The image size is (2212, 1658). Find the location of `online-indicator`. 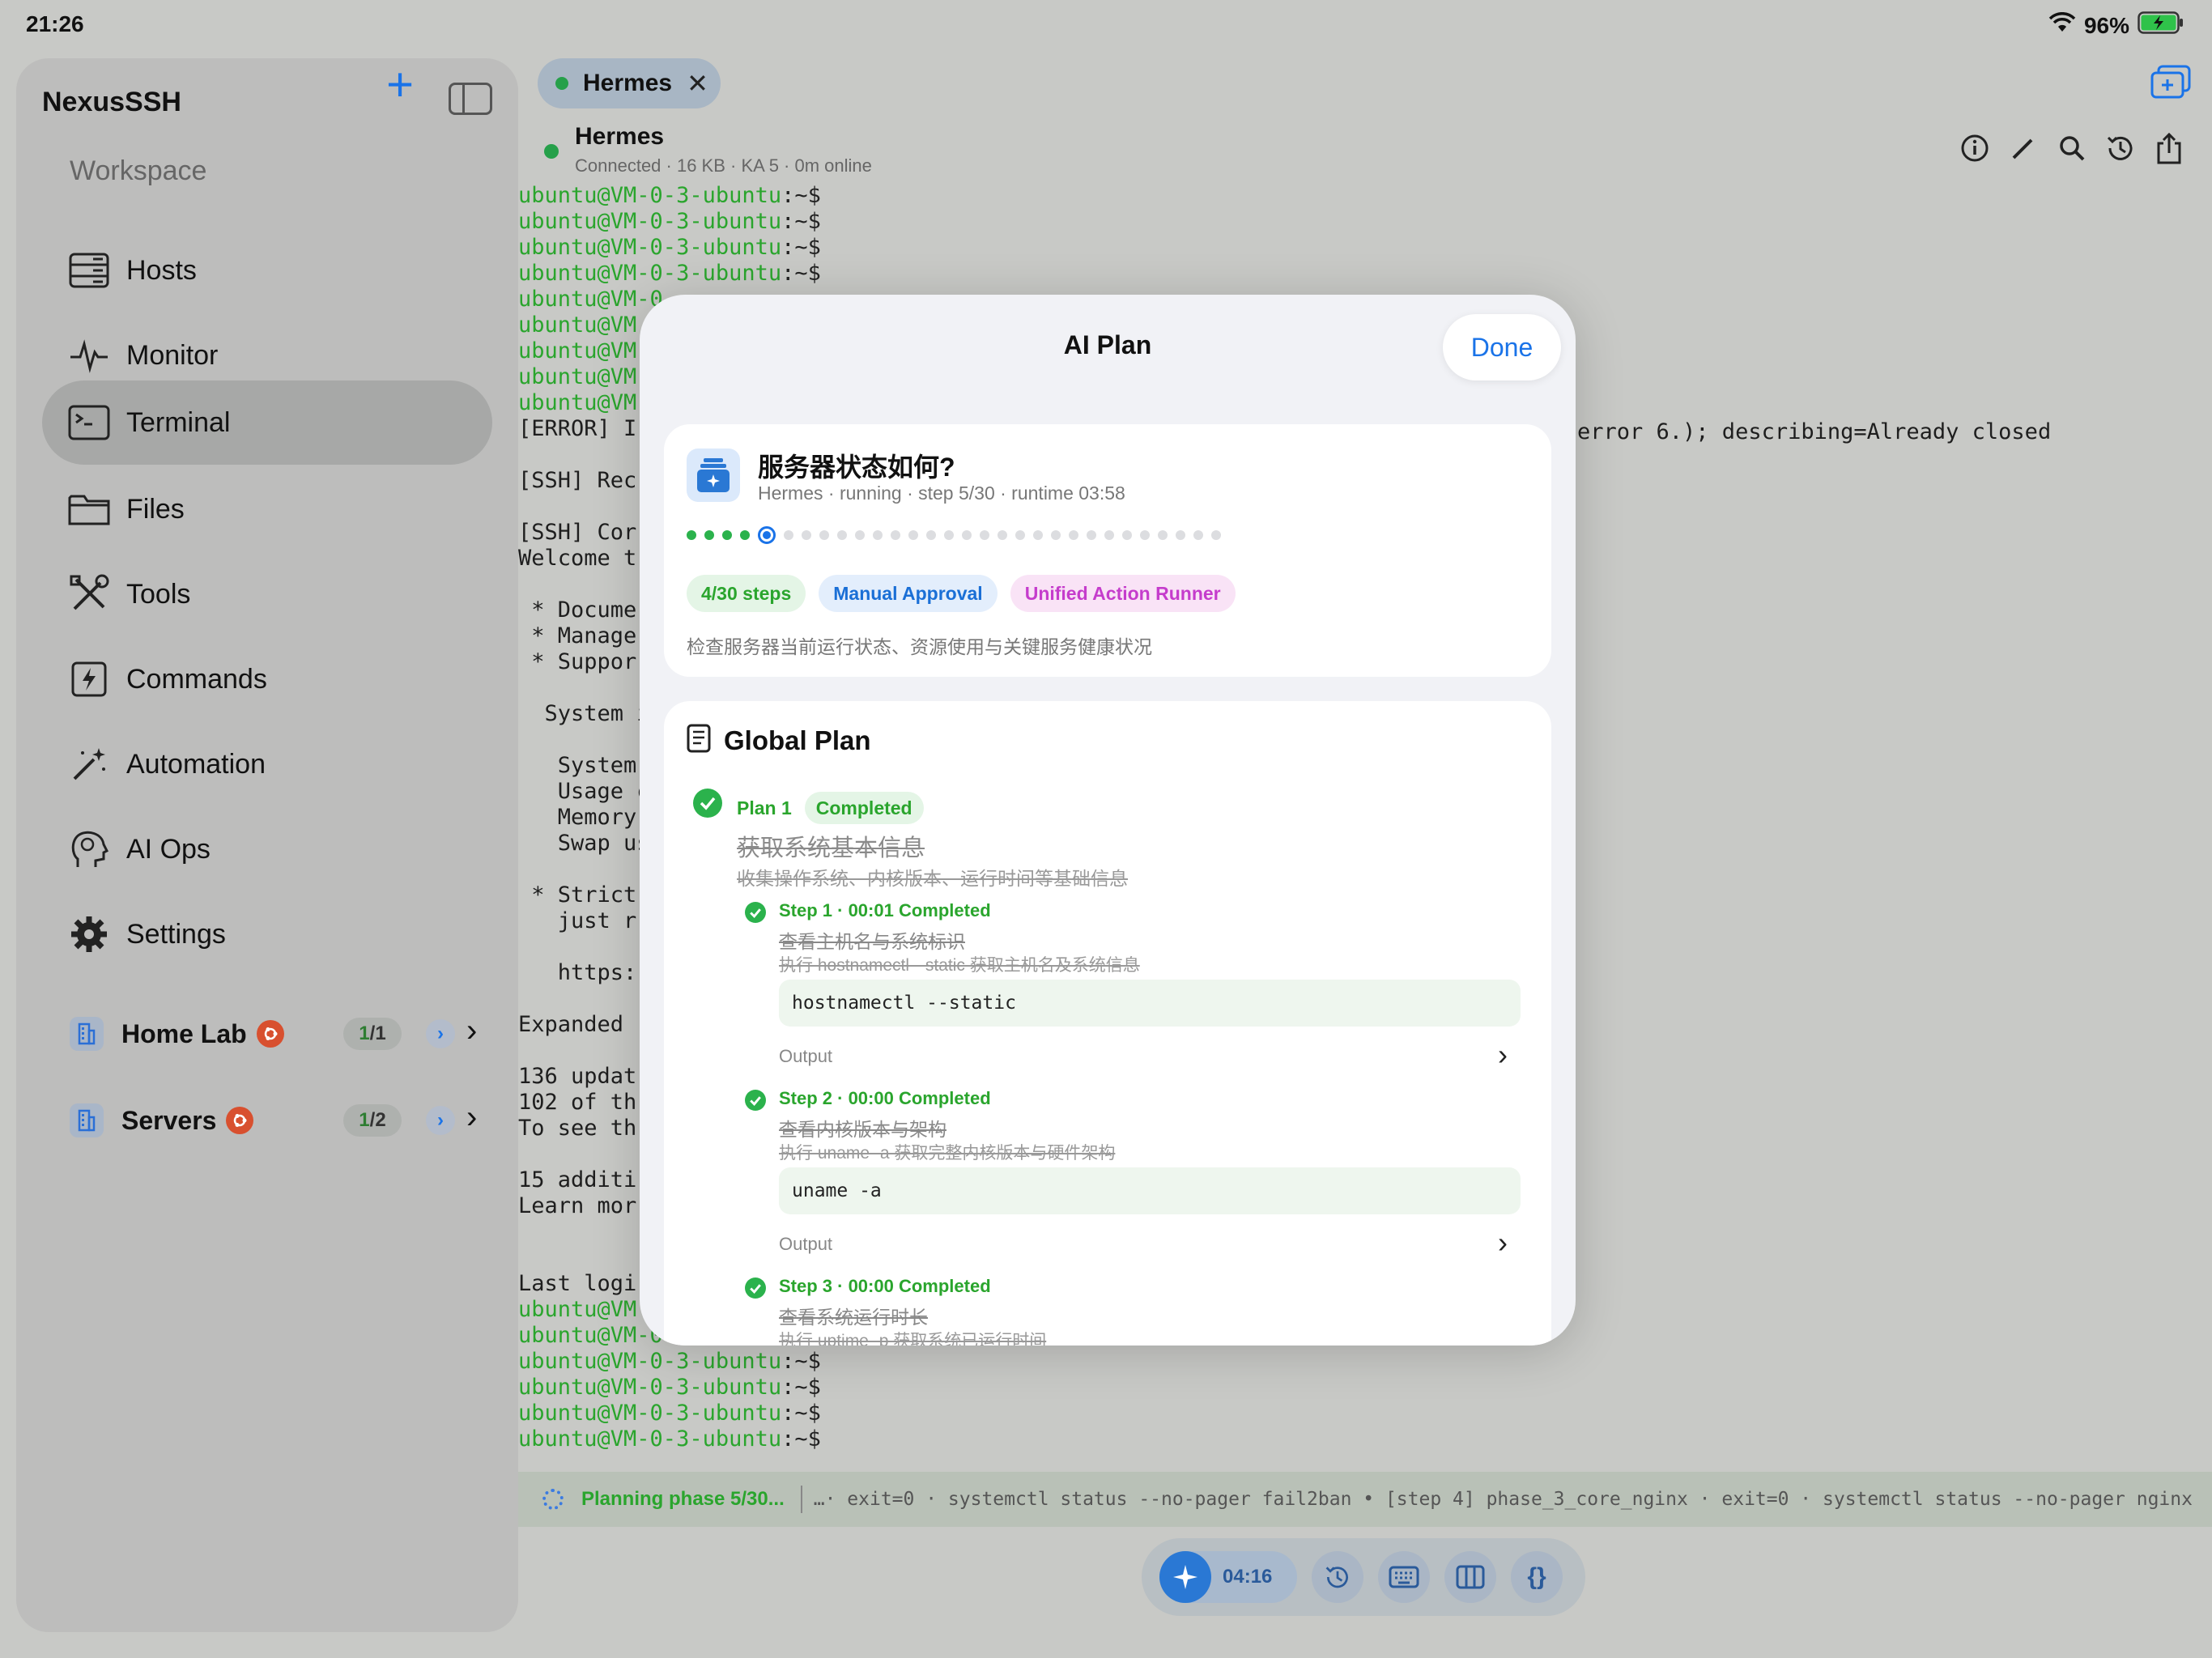

online-indicator is located at coordinates (561, 83).